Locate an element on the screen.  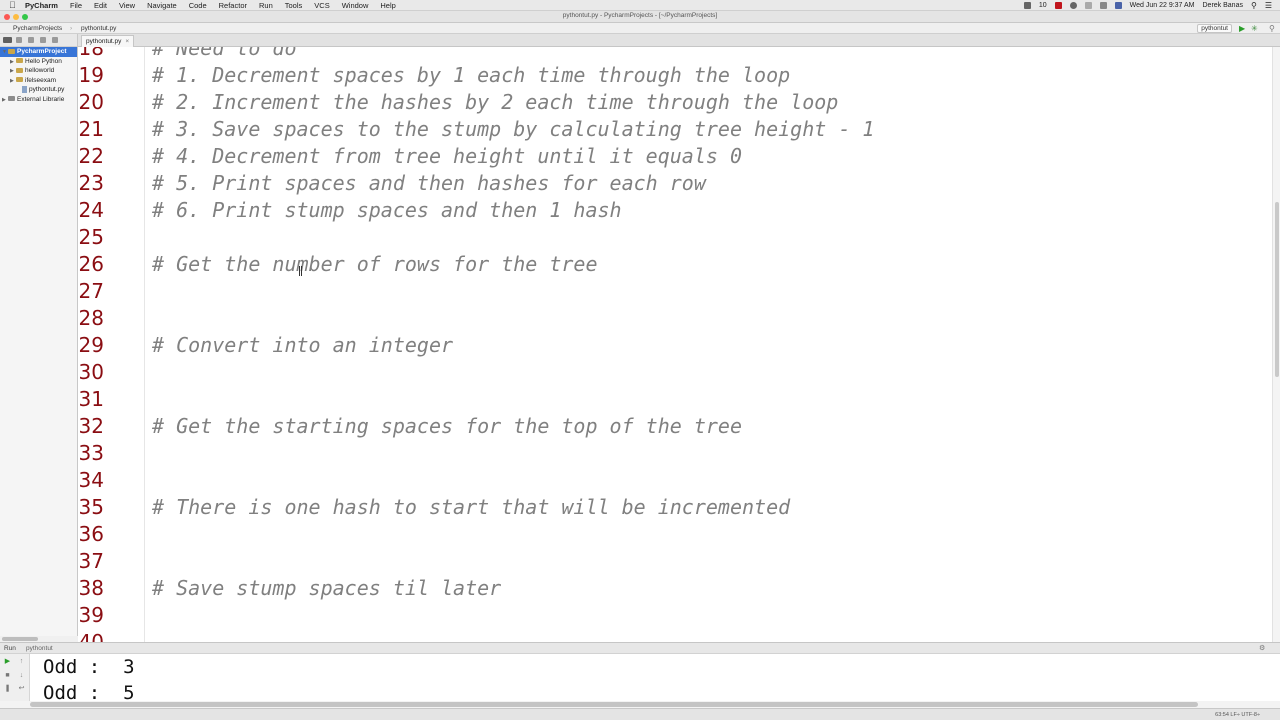
menu-app-name: PyCharm is located at coordinates (41, 5).